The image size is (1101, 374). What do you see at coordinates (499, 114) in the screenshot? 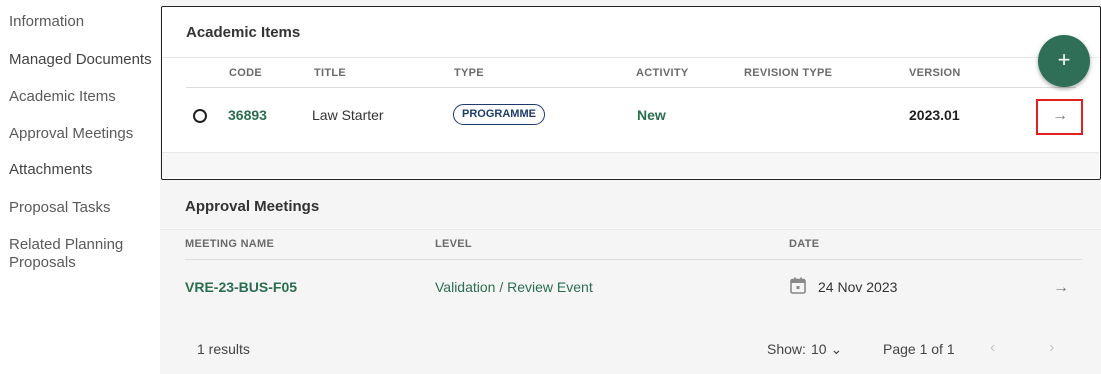
I see `type-badge: PROGRAMME` at bounding box center [499, 114].